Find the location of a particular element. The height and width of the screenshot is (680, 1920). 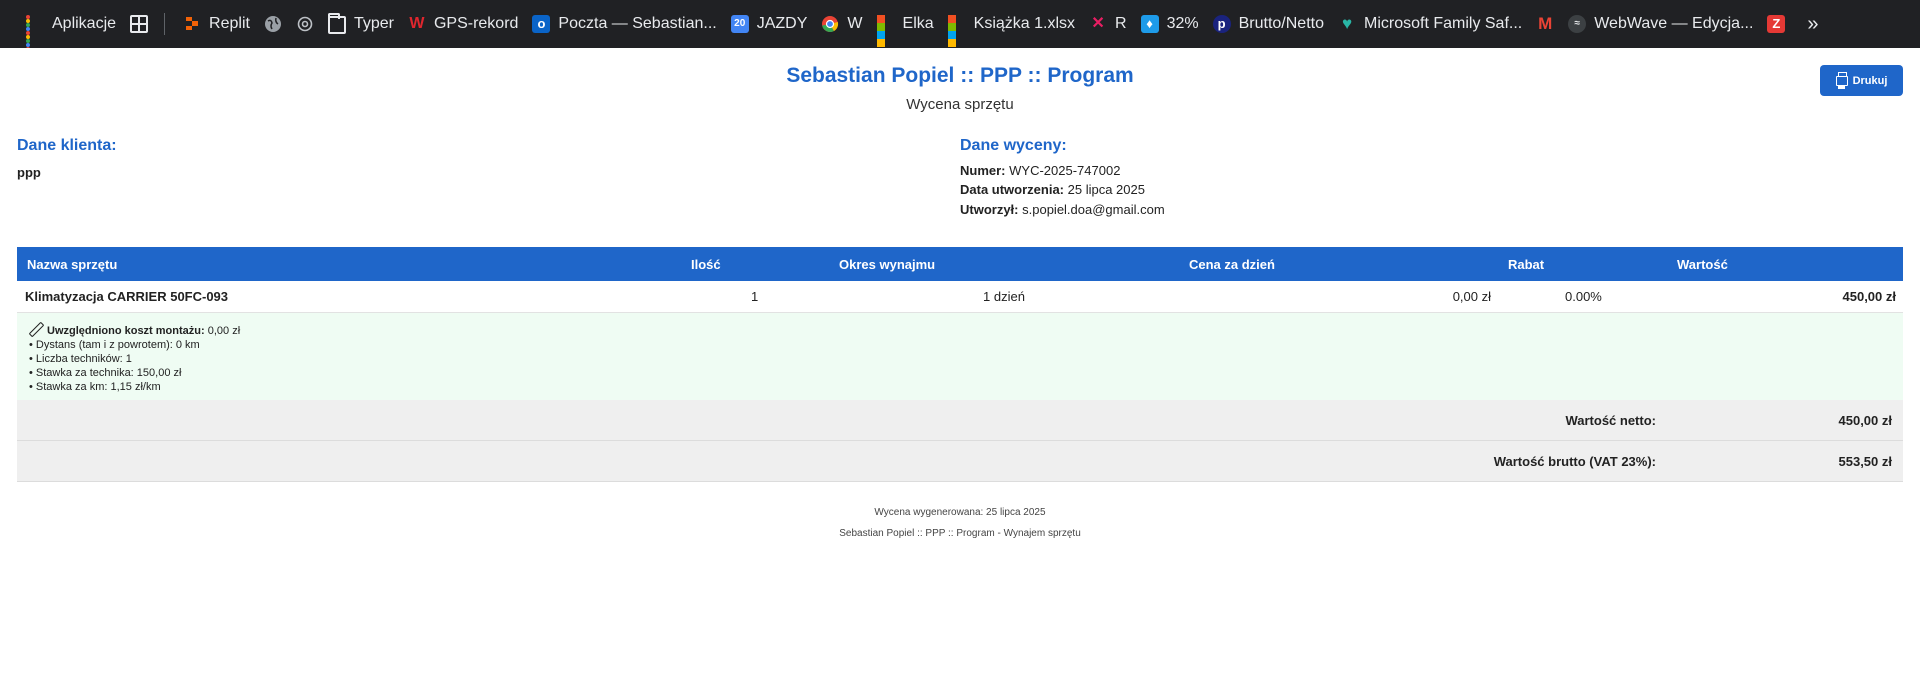

bookmark-label: Typer is located at coordinates (373, 23).